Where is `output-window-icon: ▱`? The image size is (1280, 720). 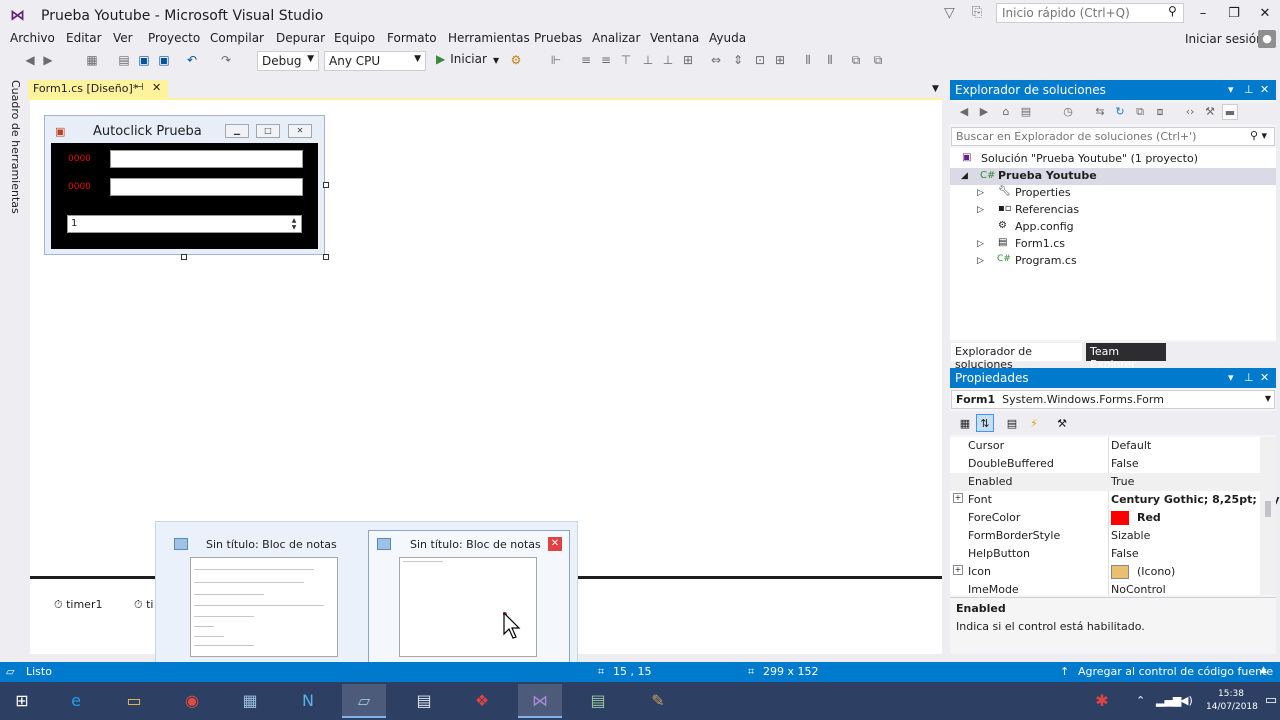 output-window-icon: ▱ is located at coordinates (10, 671).